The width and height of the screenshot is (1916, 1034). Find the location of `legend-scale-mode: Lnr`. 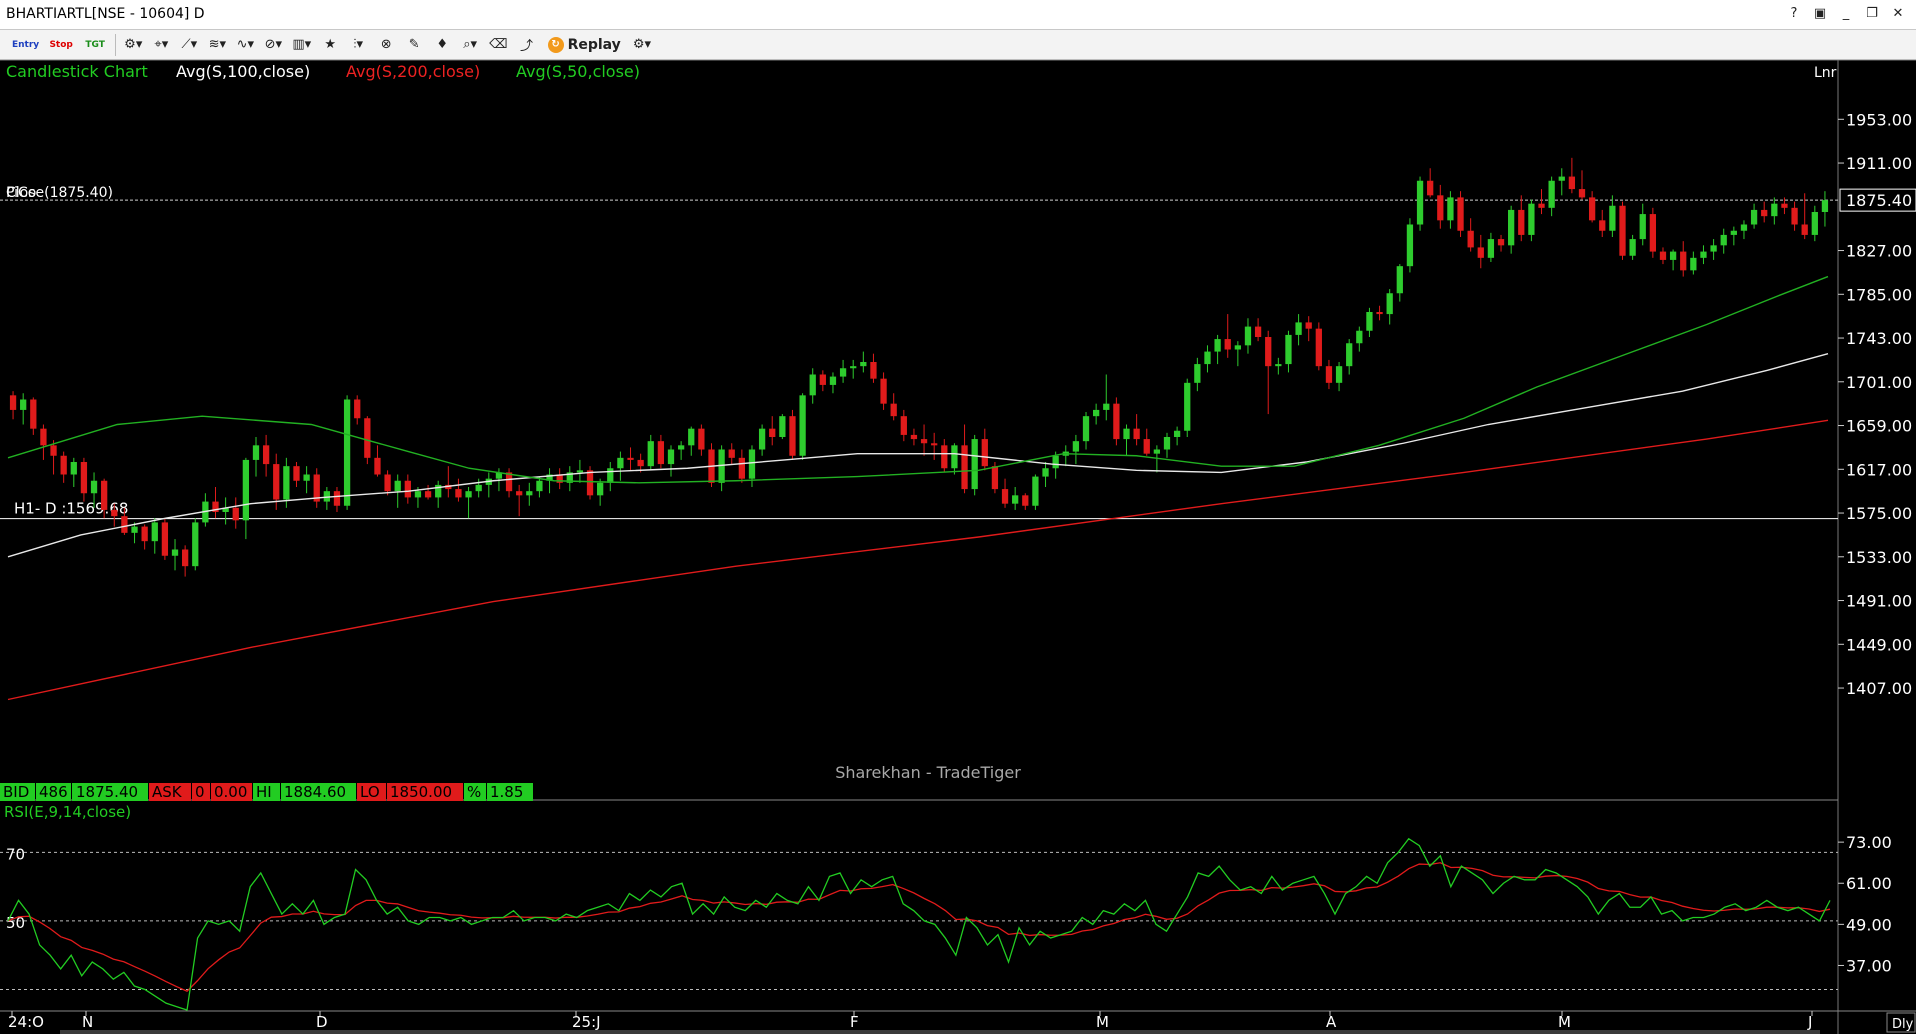

legend-scale-mode: Lnr is located at coordinates (1825, 73).